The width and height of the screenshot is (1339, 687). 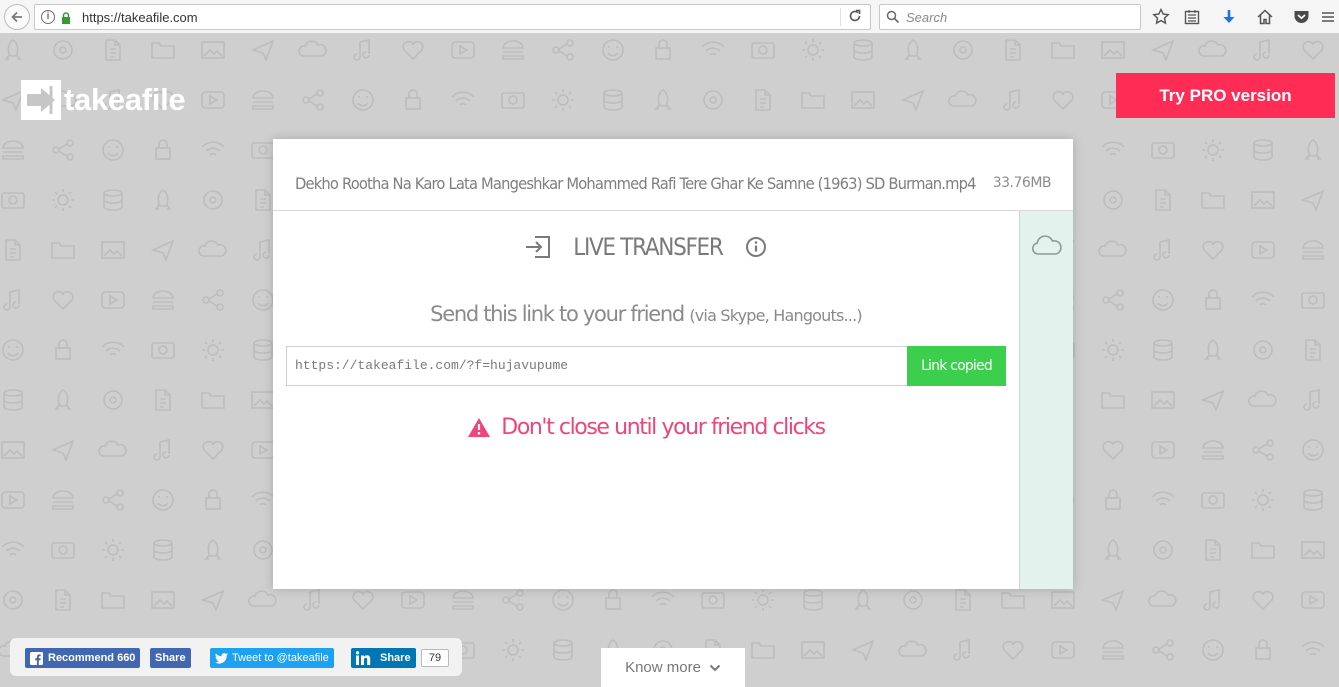 I want to click on logo-text: takeafile, so click(x=125, y=99).